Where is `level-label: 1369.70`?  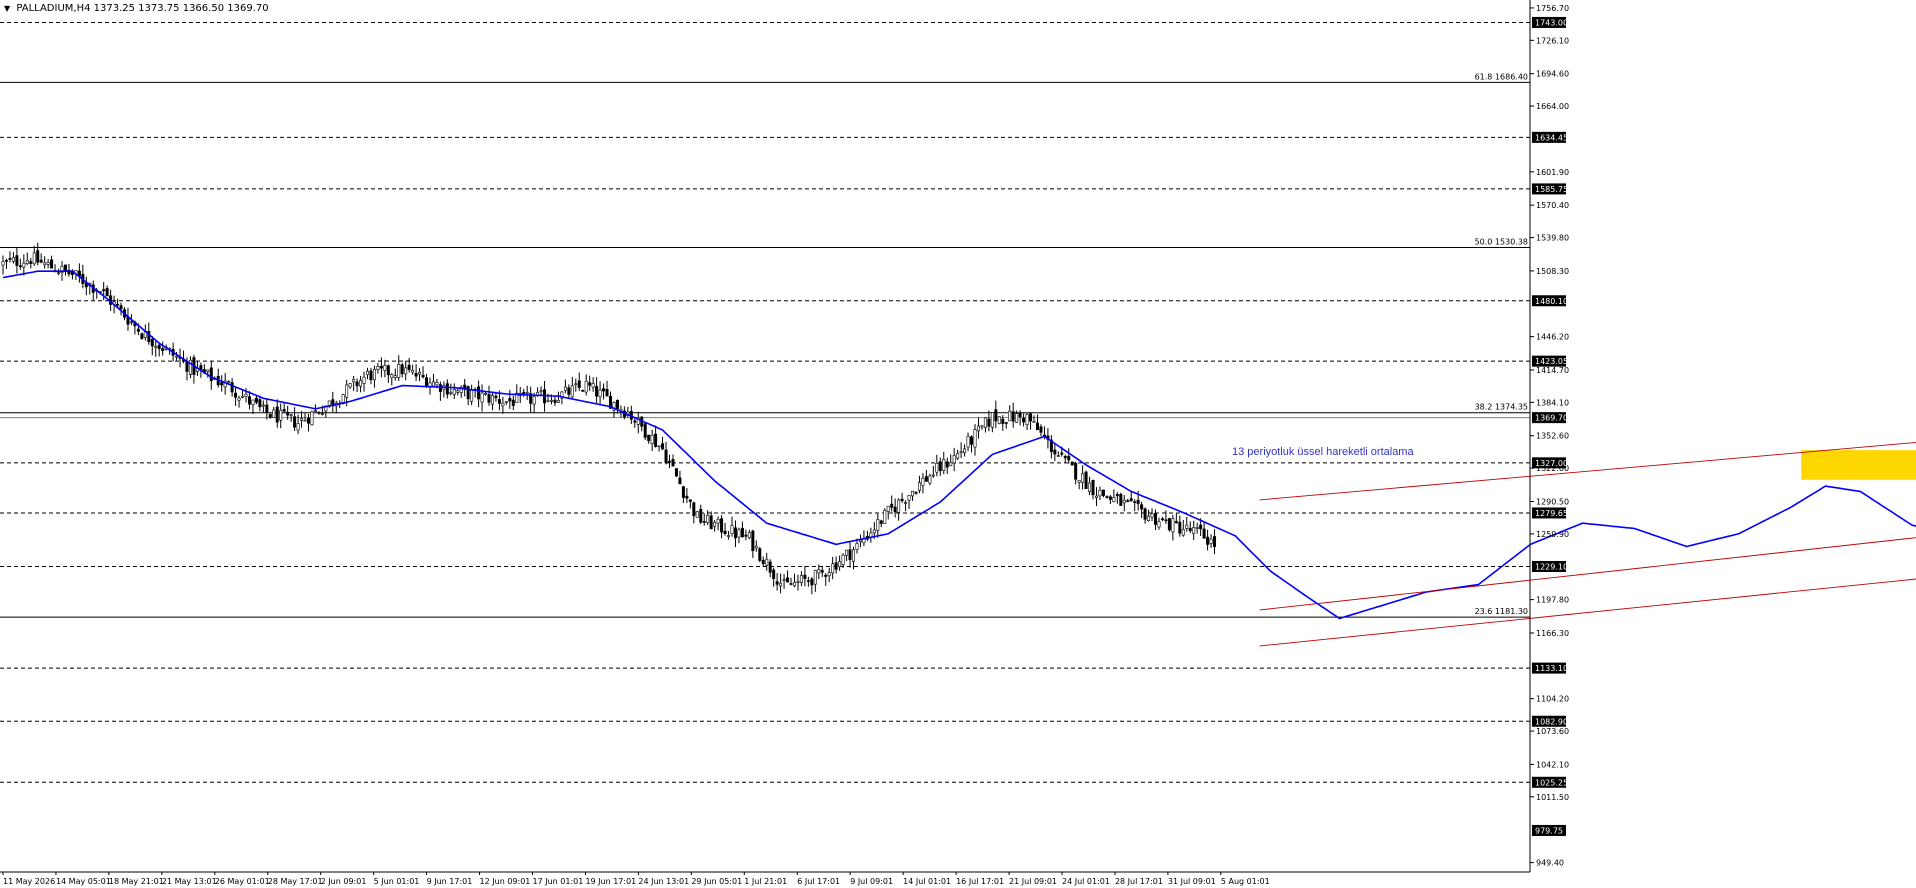
level-label: 1369.70 is located at coordinates (1551, 418).